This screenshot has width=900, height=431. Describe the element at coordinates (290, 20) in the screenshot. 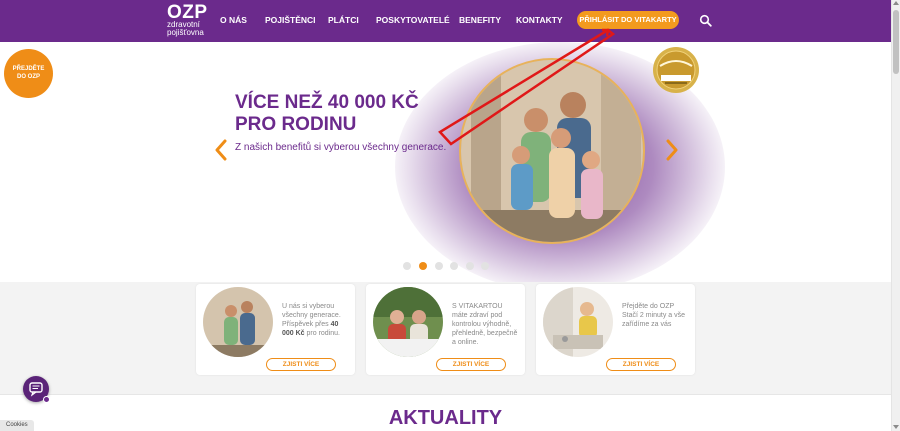

I see `nav-item-pojistenci: POJIŠTĚNCI` at that location.